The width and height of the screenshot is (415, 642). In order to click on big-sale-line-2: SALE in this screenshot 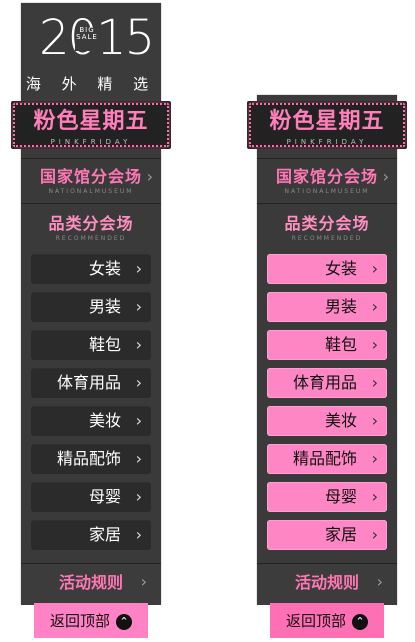, I will do `click(87, 37)`.